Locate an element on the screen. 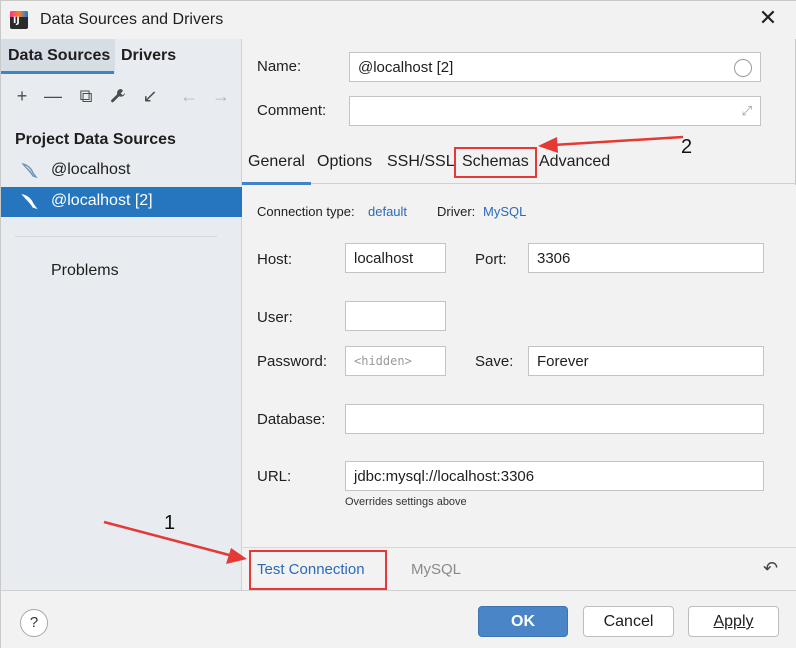  url-hint: Overrides settings above is located at coordinates (406, 502).